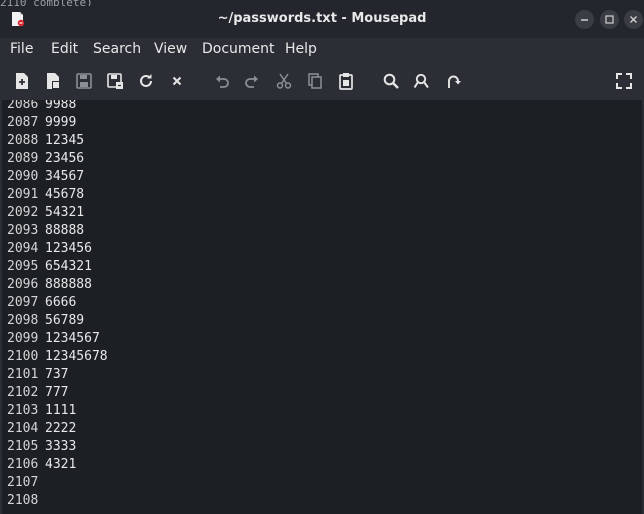 This screenshot has height=514, width=644. I want to click on text-line: 888888, so click(68, 285).